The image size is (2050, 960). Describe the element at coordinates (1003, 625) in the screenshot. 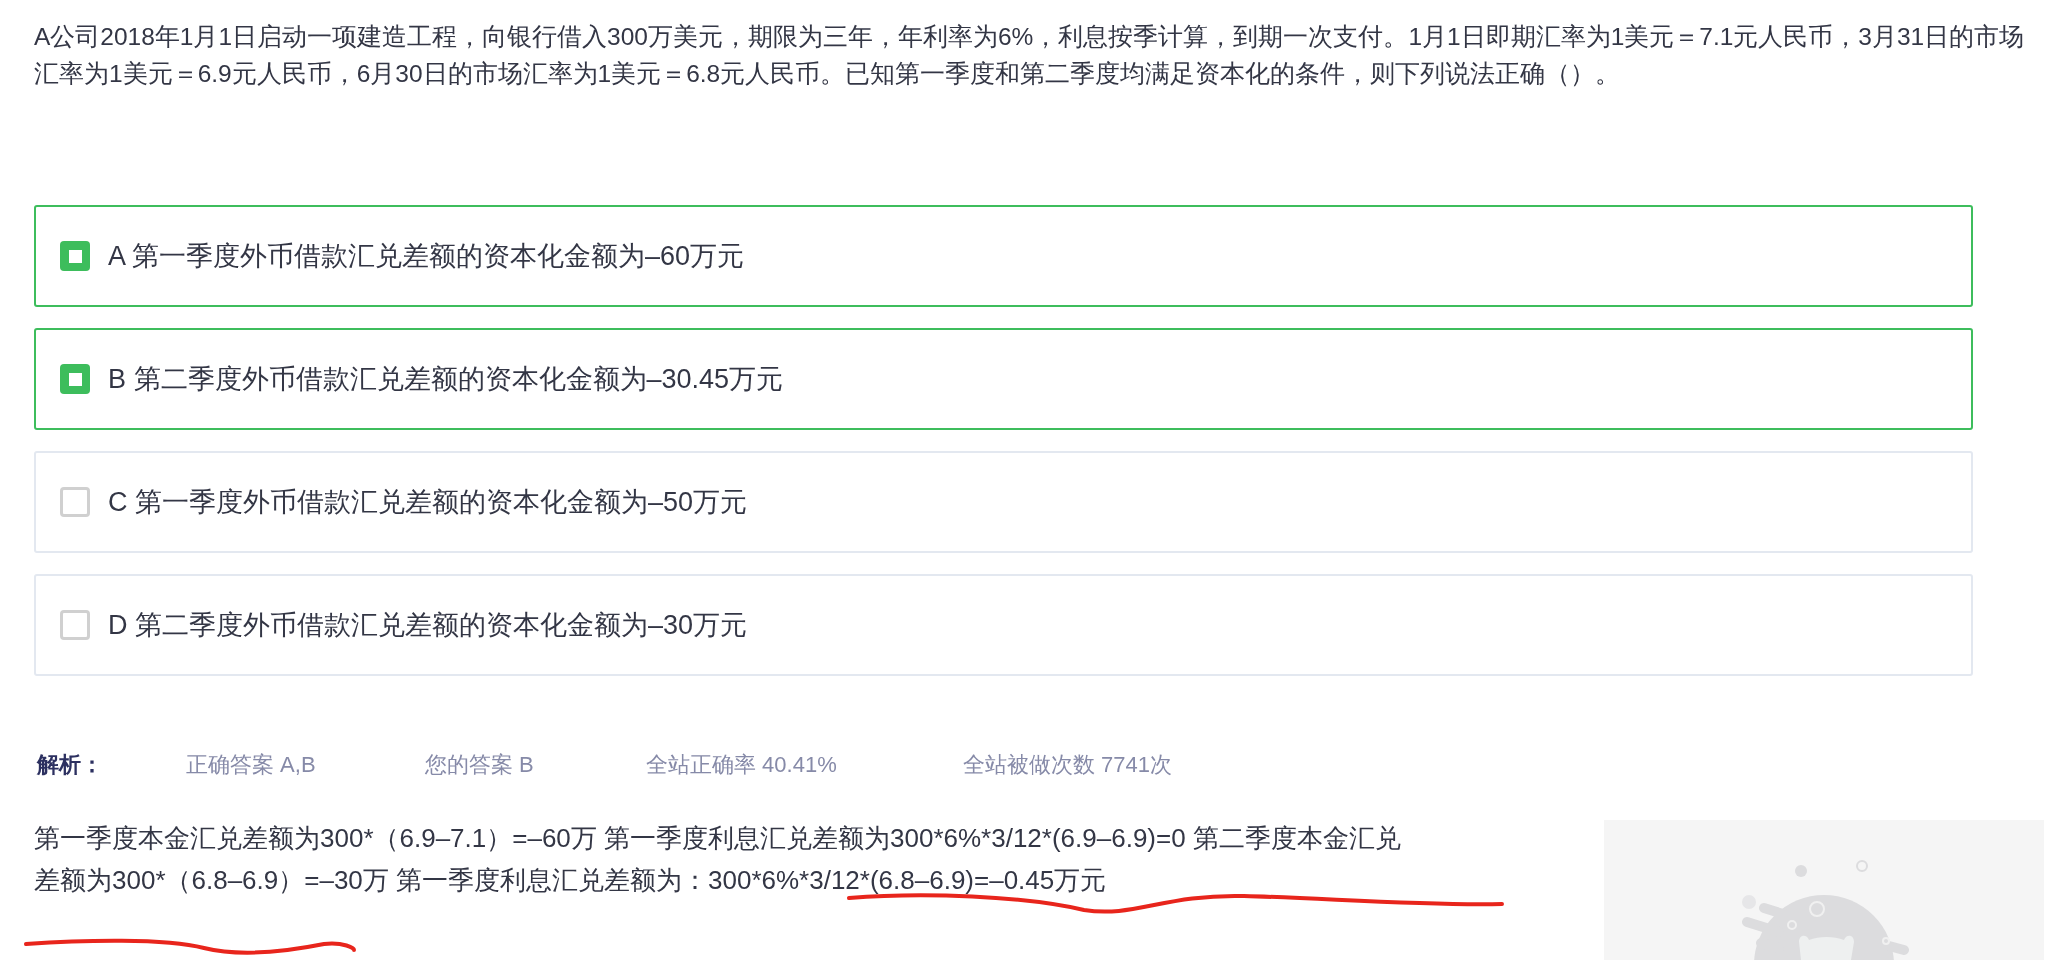

I see `answer-option: D 第二季度外币借款汇兑差额的资本化金额为–30万元` at that location.